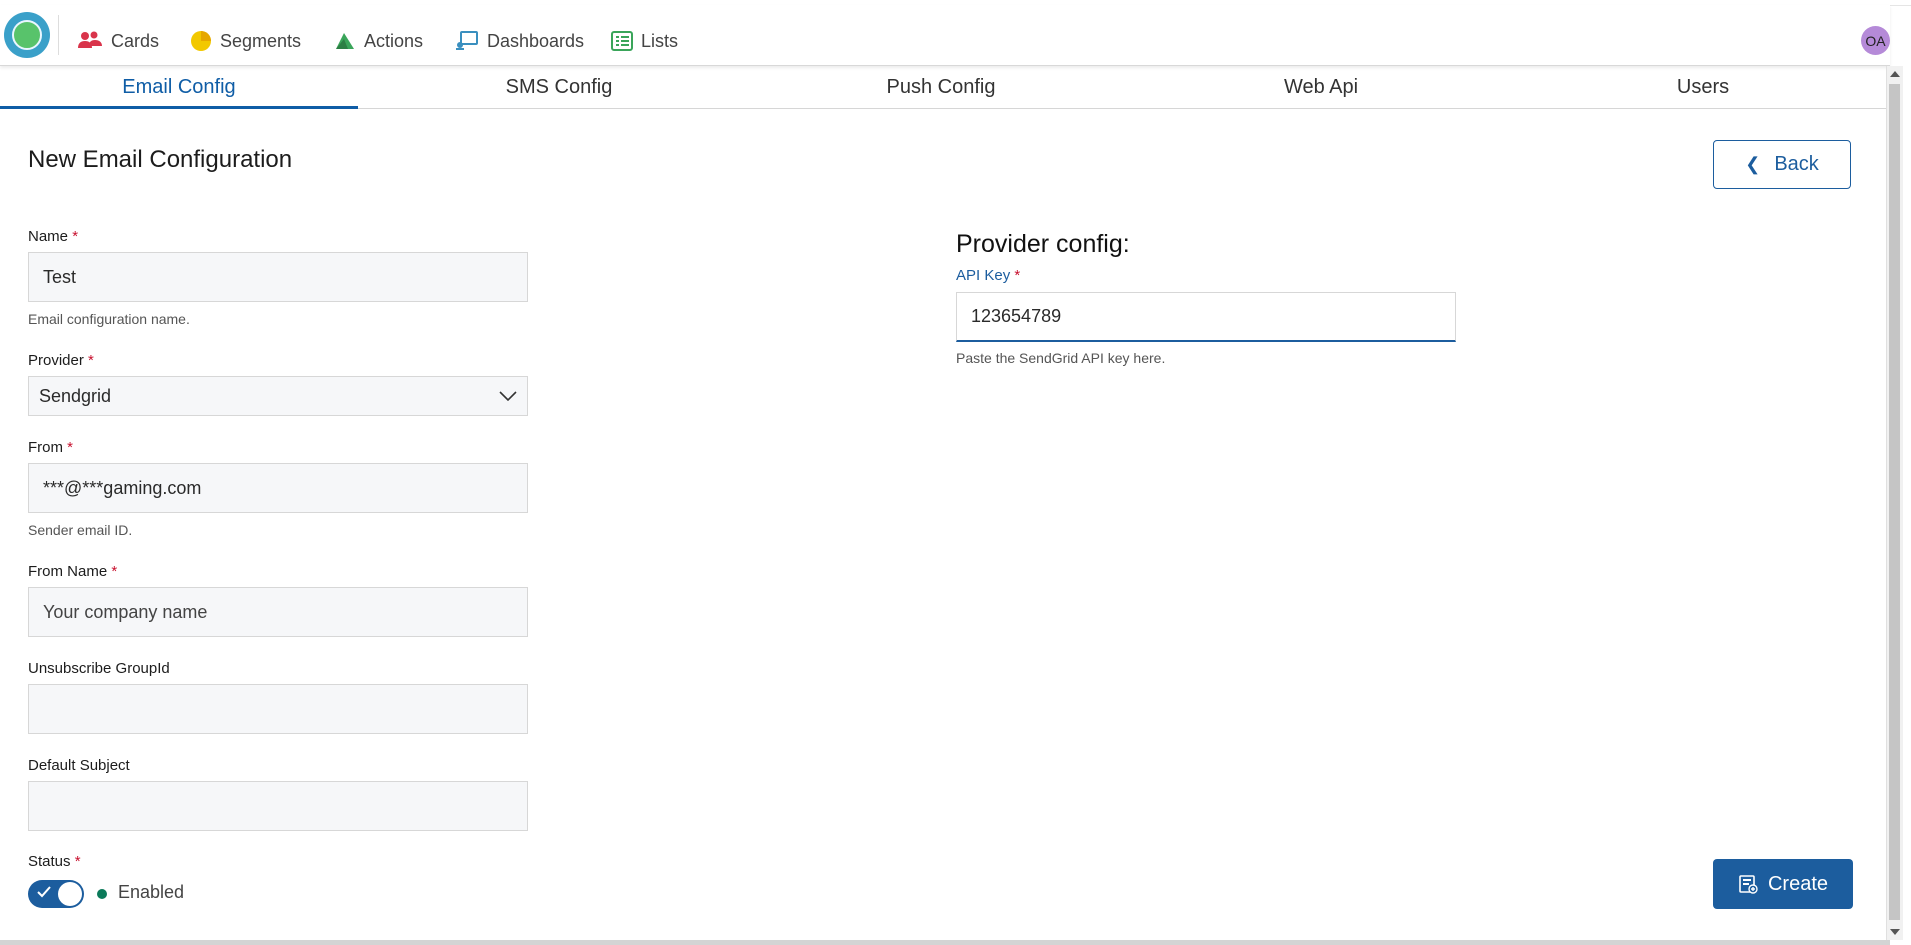 The image size is (1911, 945). Describe the element at coordinates (48, 236) in the screenshot. I see `name-label-text: Name` at that location.